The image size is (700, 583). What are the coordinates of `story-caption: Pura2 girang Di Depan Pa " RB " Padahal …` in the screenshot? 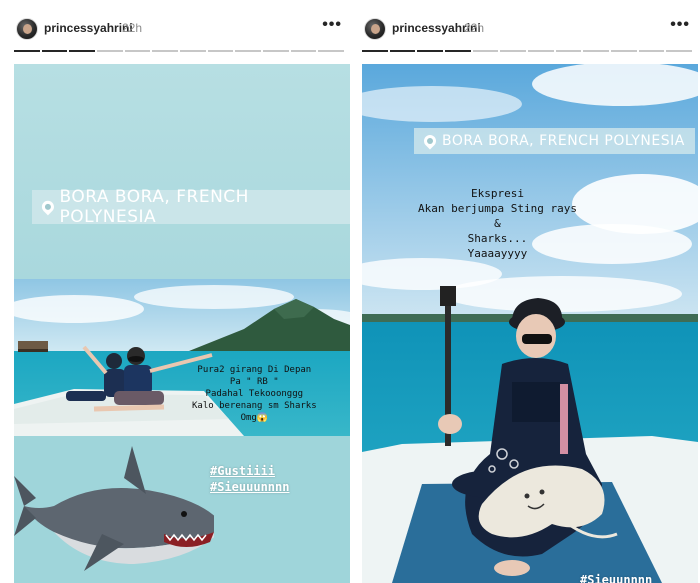 It's located at (254, 394).